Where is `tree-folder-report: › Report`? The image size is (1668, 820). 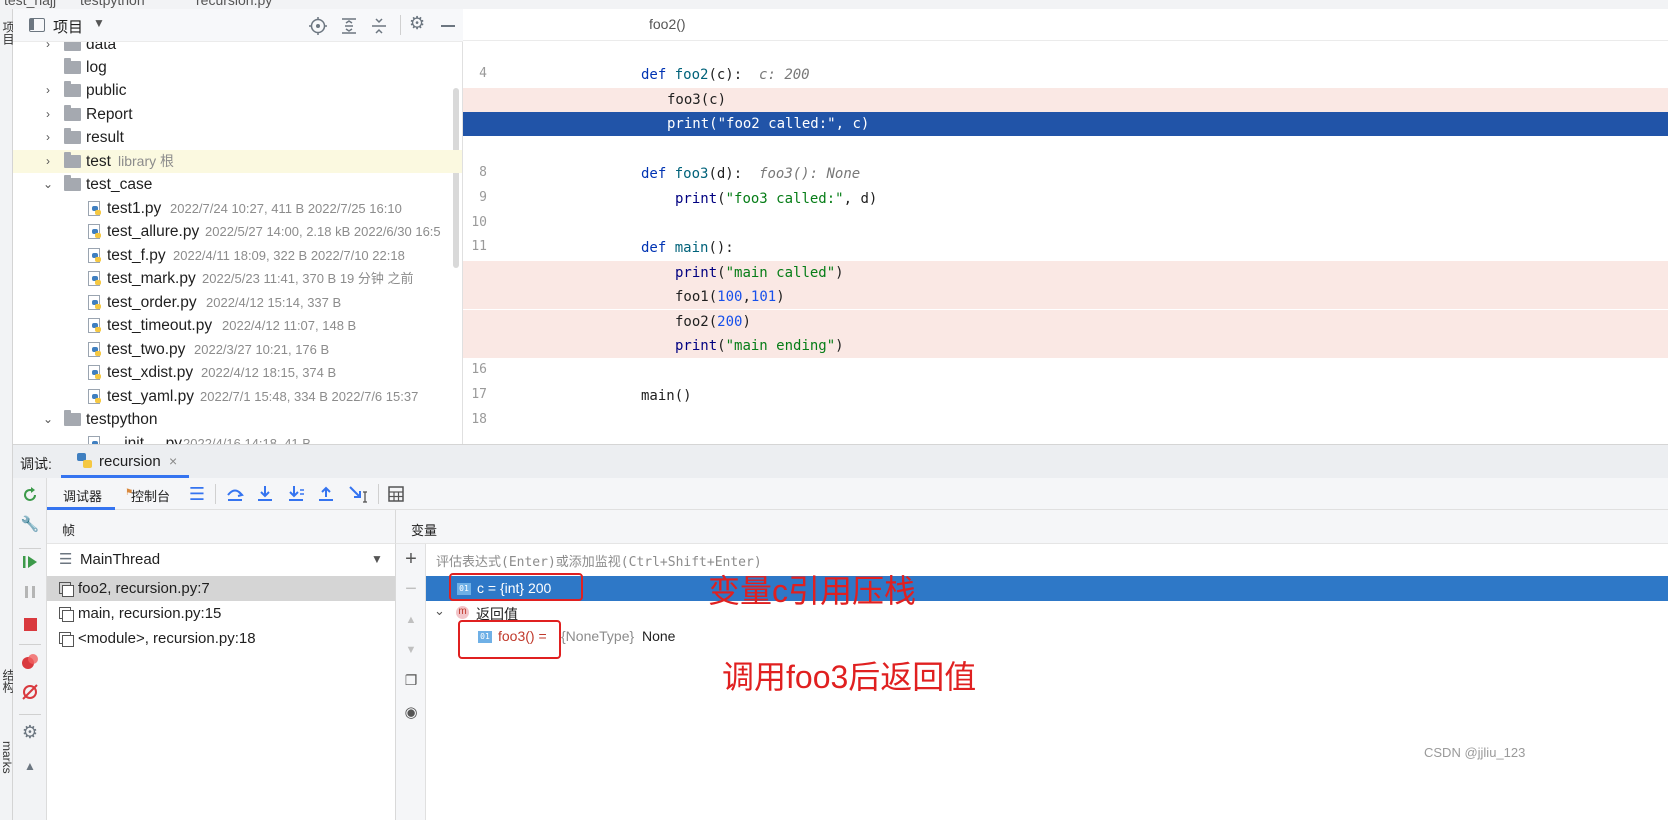 tree-folder-report: › Report is located at coordinates (237, 114).